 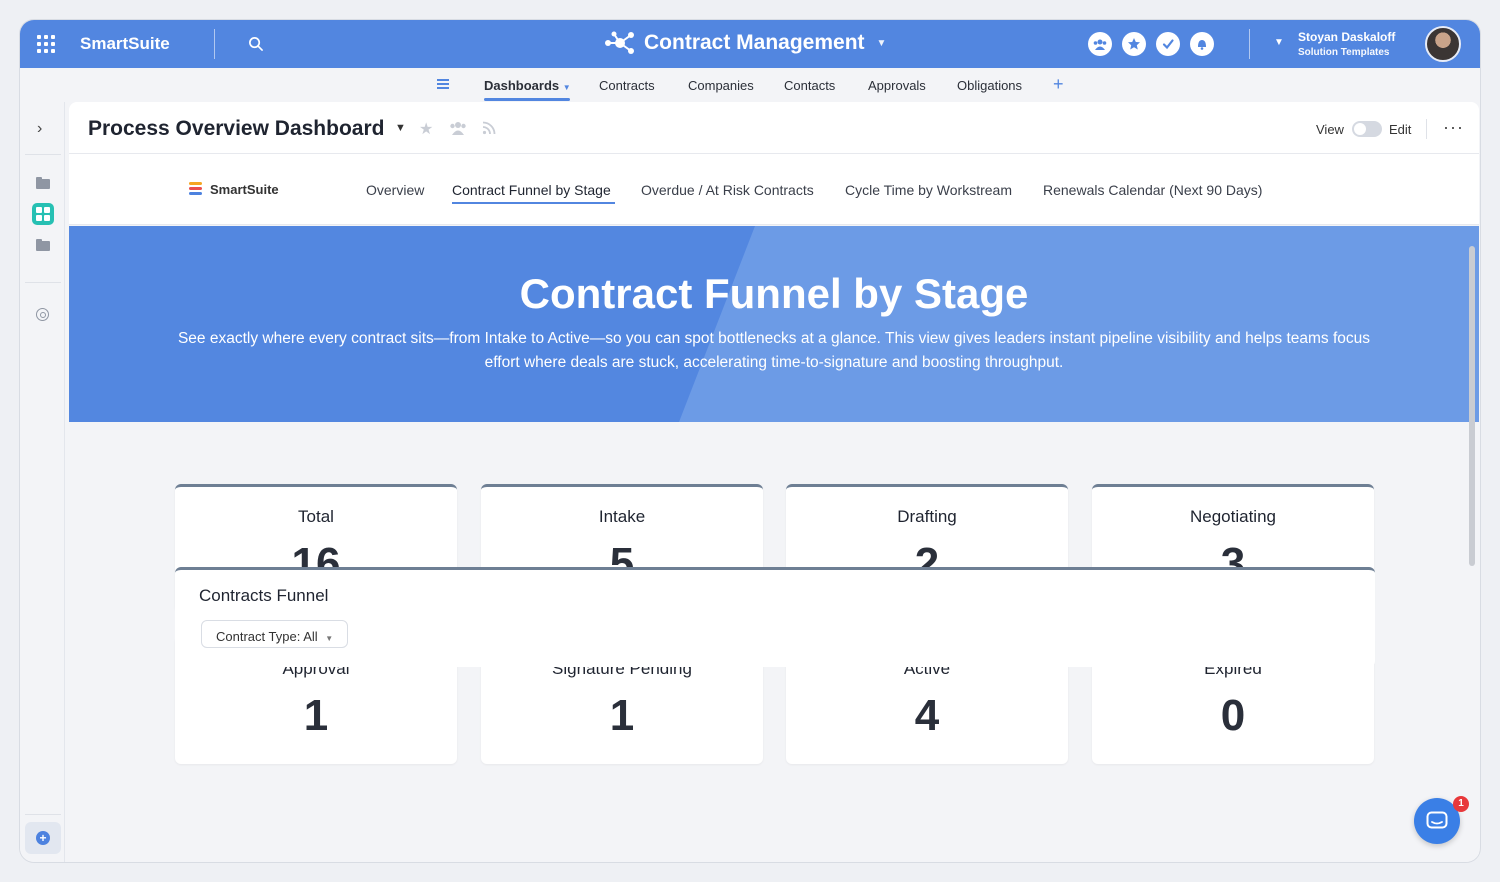 I want to click on help-icon, so click(x=42, y=314).